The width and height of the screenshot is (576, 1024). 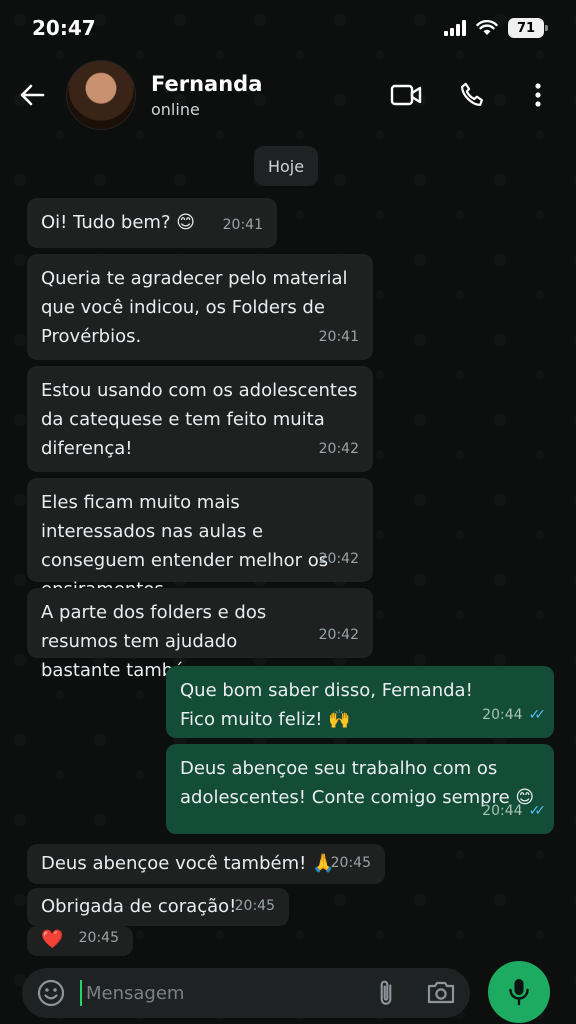 What do you see at coordinates (139, 906) in the screenshot?
I see `message-text: Obrigada de coração!` at bounding box center [139, 906].